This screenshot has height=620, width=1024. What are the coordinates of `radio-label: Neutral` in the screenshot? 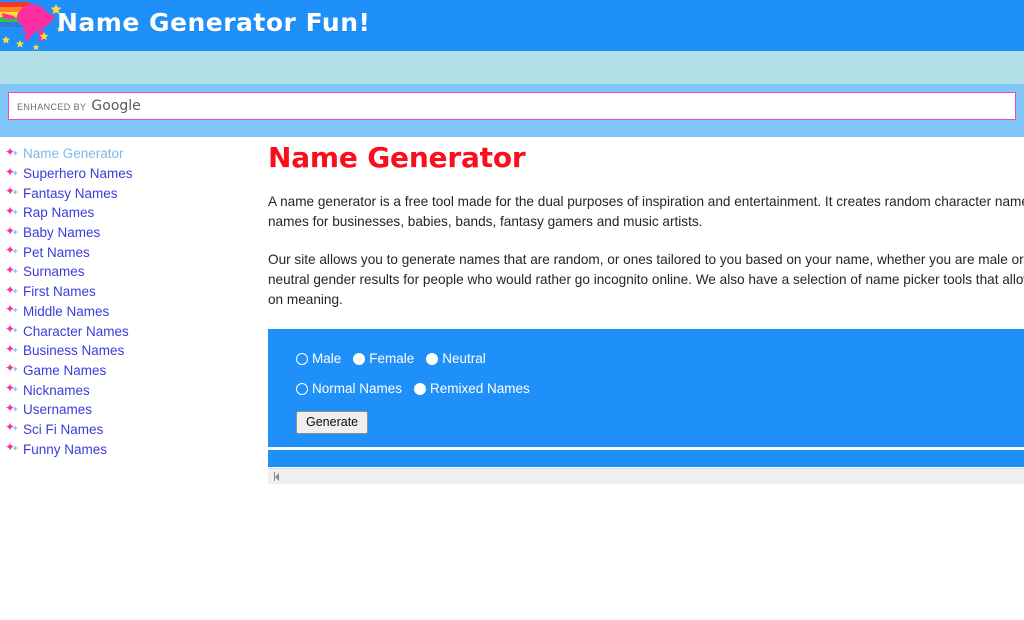 It's located at (464, 358).